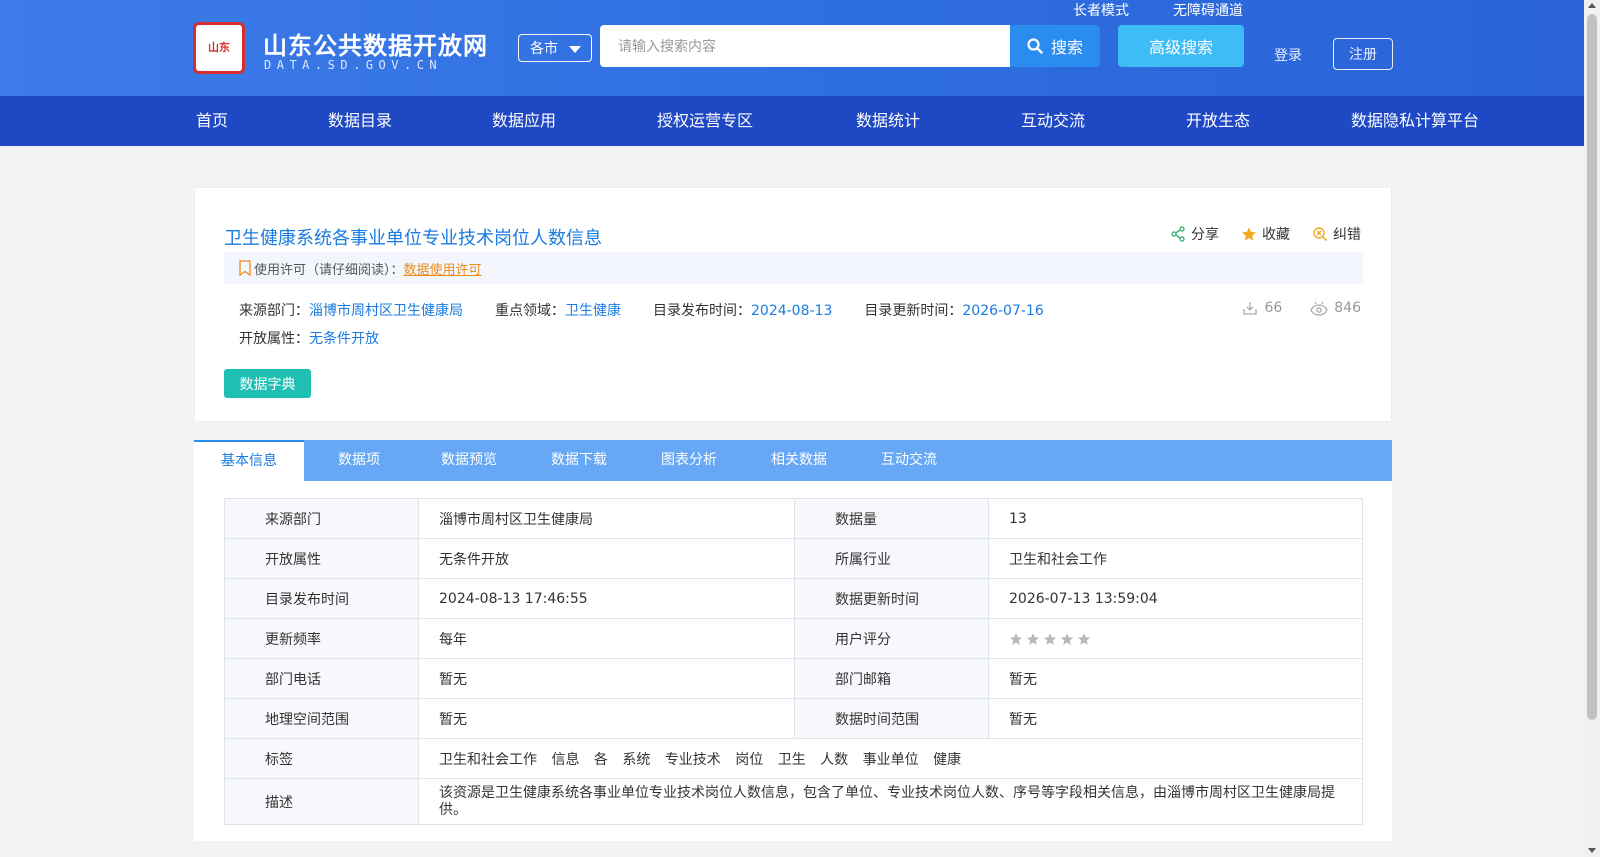 Image resolution: width=1600 pixels, height=857 pixels. What do you see at coordinates (1181, 46) in the screenshot?
I see `advanced-search-button: 高级搜索` at bounding box center [1181, 46].